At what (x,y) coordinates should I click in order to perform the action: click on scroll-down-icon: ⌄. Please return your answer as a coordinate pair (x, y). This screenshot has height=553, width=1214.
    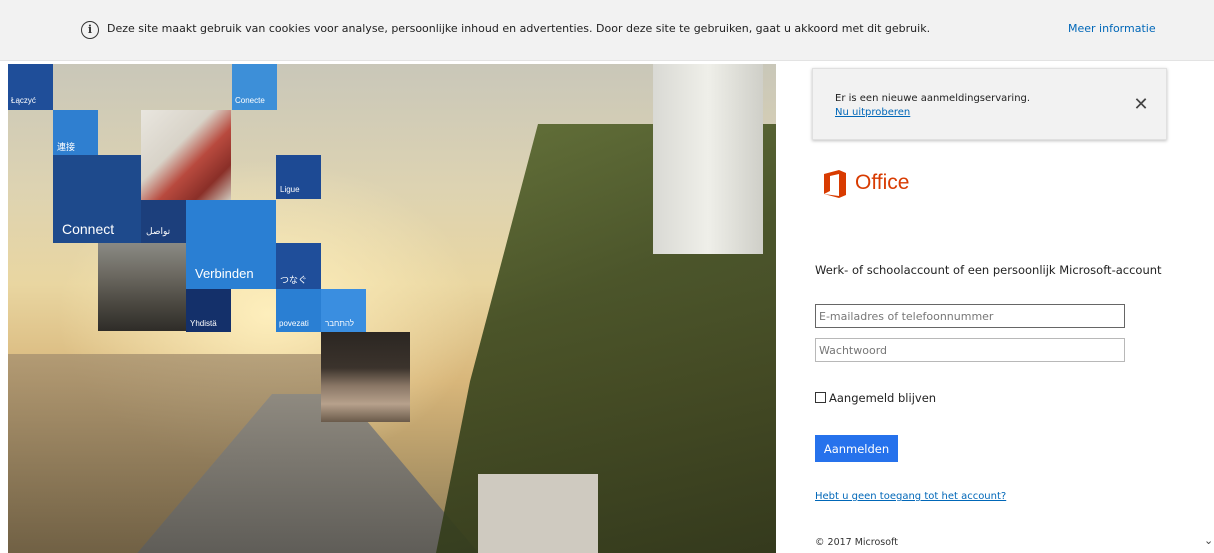
    Looking at the image, I should click on (1208, 540).